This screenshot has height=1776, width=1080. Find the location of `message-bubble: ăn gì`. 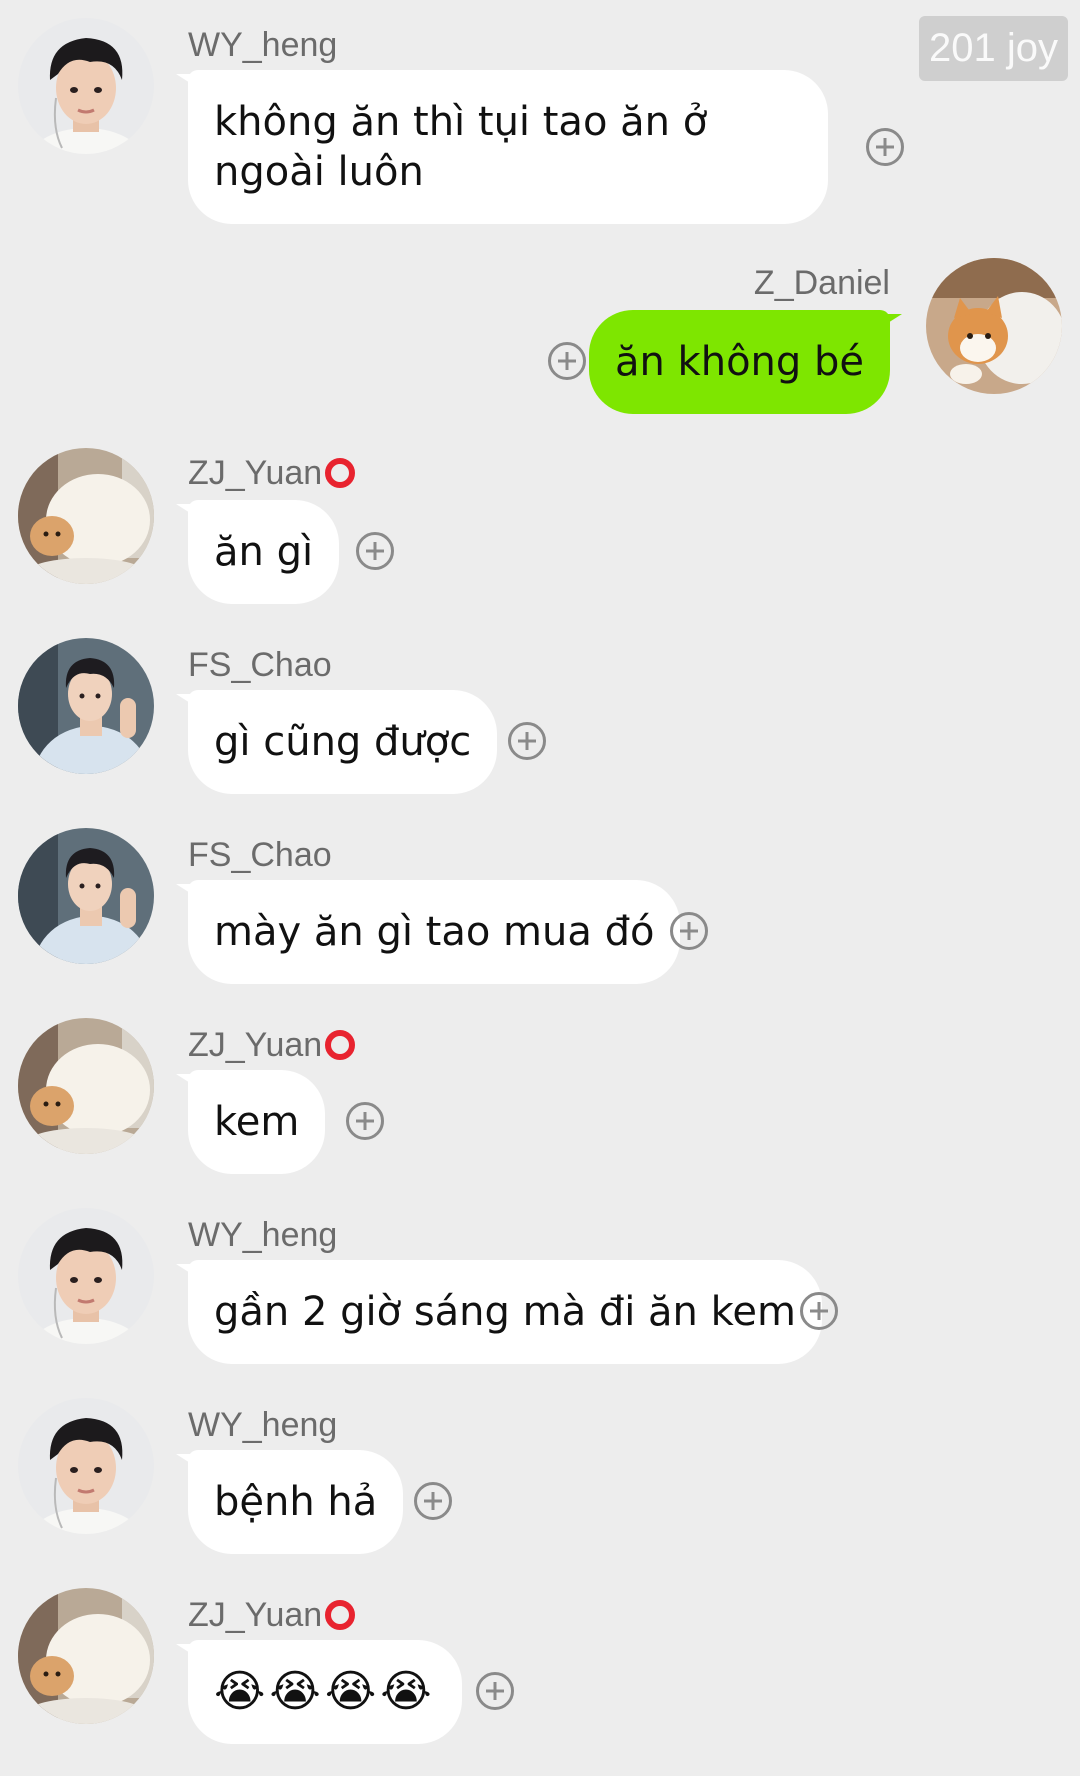

message-bubble: ăn gì is located at coordinates (257, 552).